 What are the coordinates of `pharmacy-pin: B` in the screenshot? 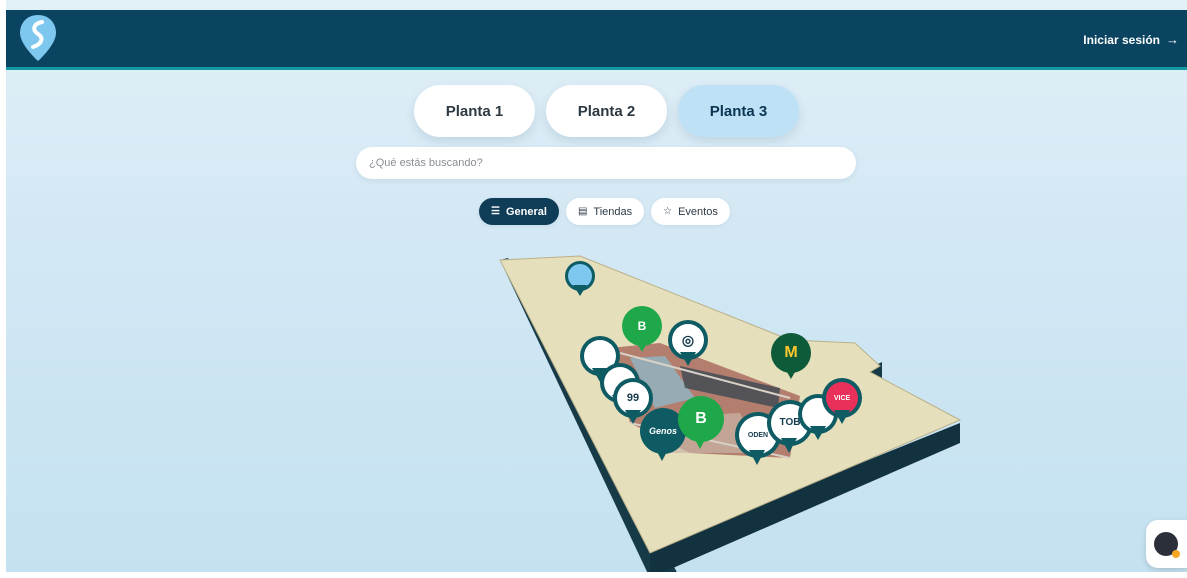 It's located at (642, 332).